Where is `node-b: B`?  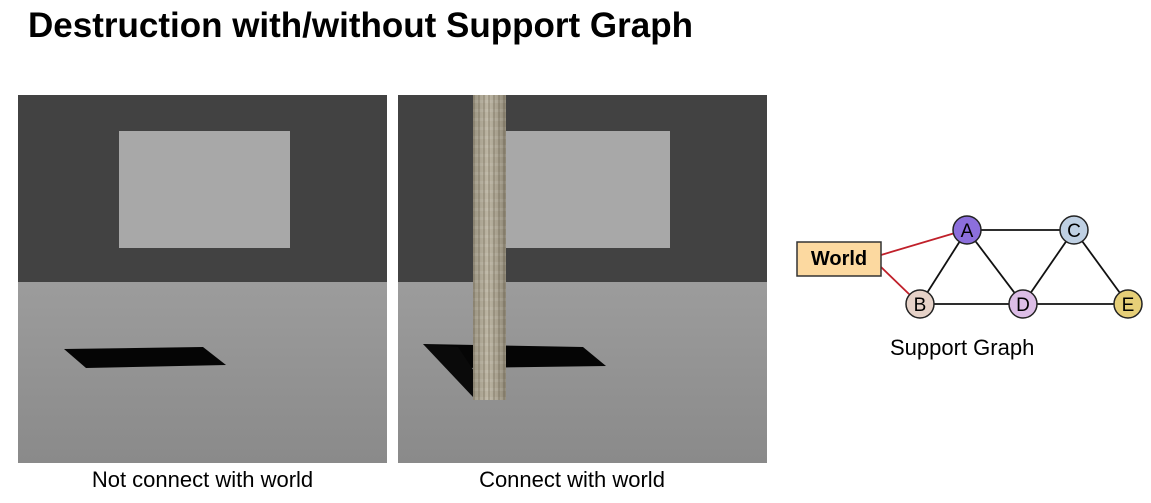 node-b: B is located at coordinates (920, 304).